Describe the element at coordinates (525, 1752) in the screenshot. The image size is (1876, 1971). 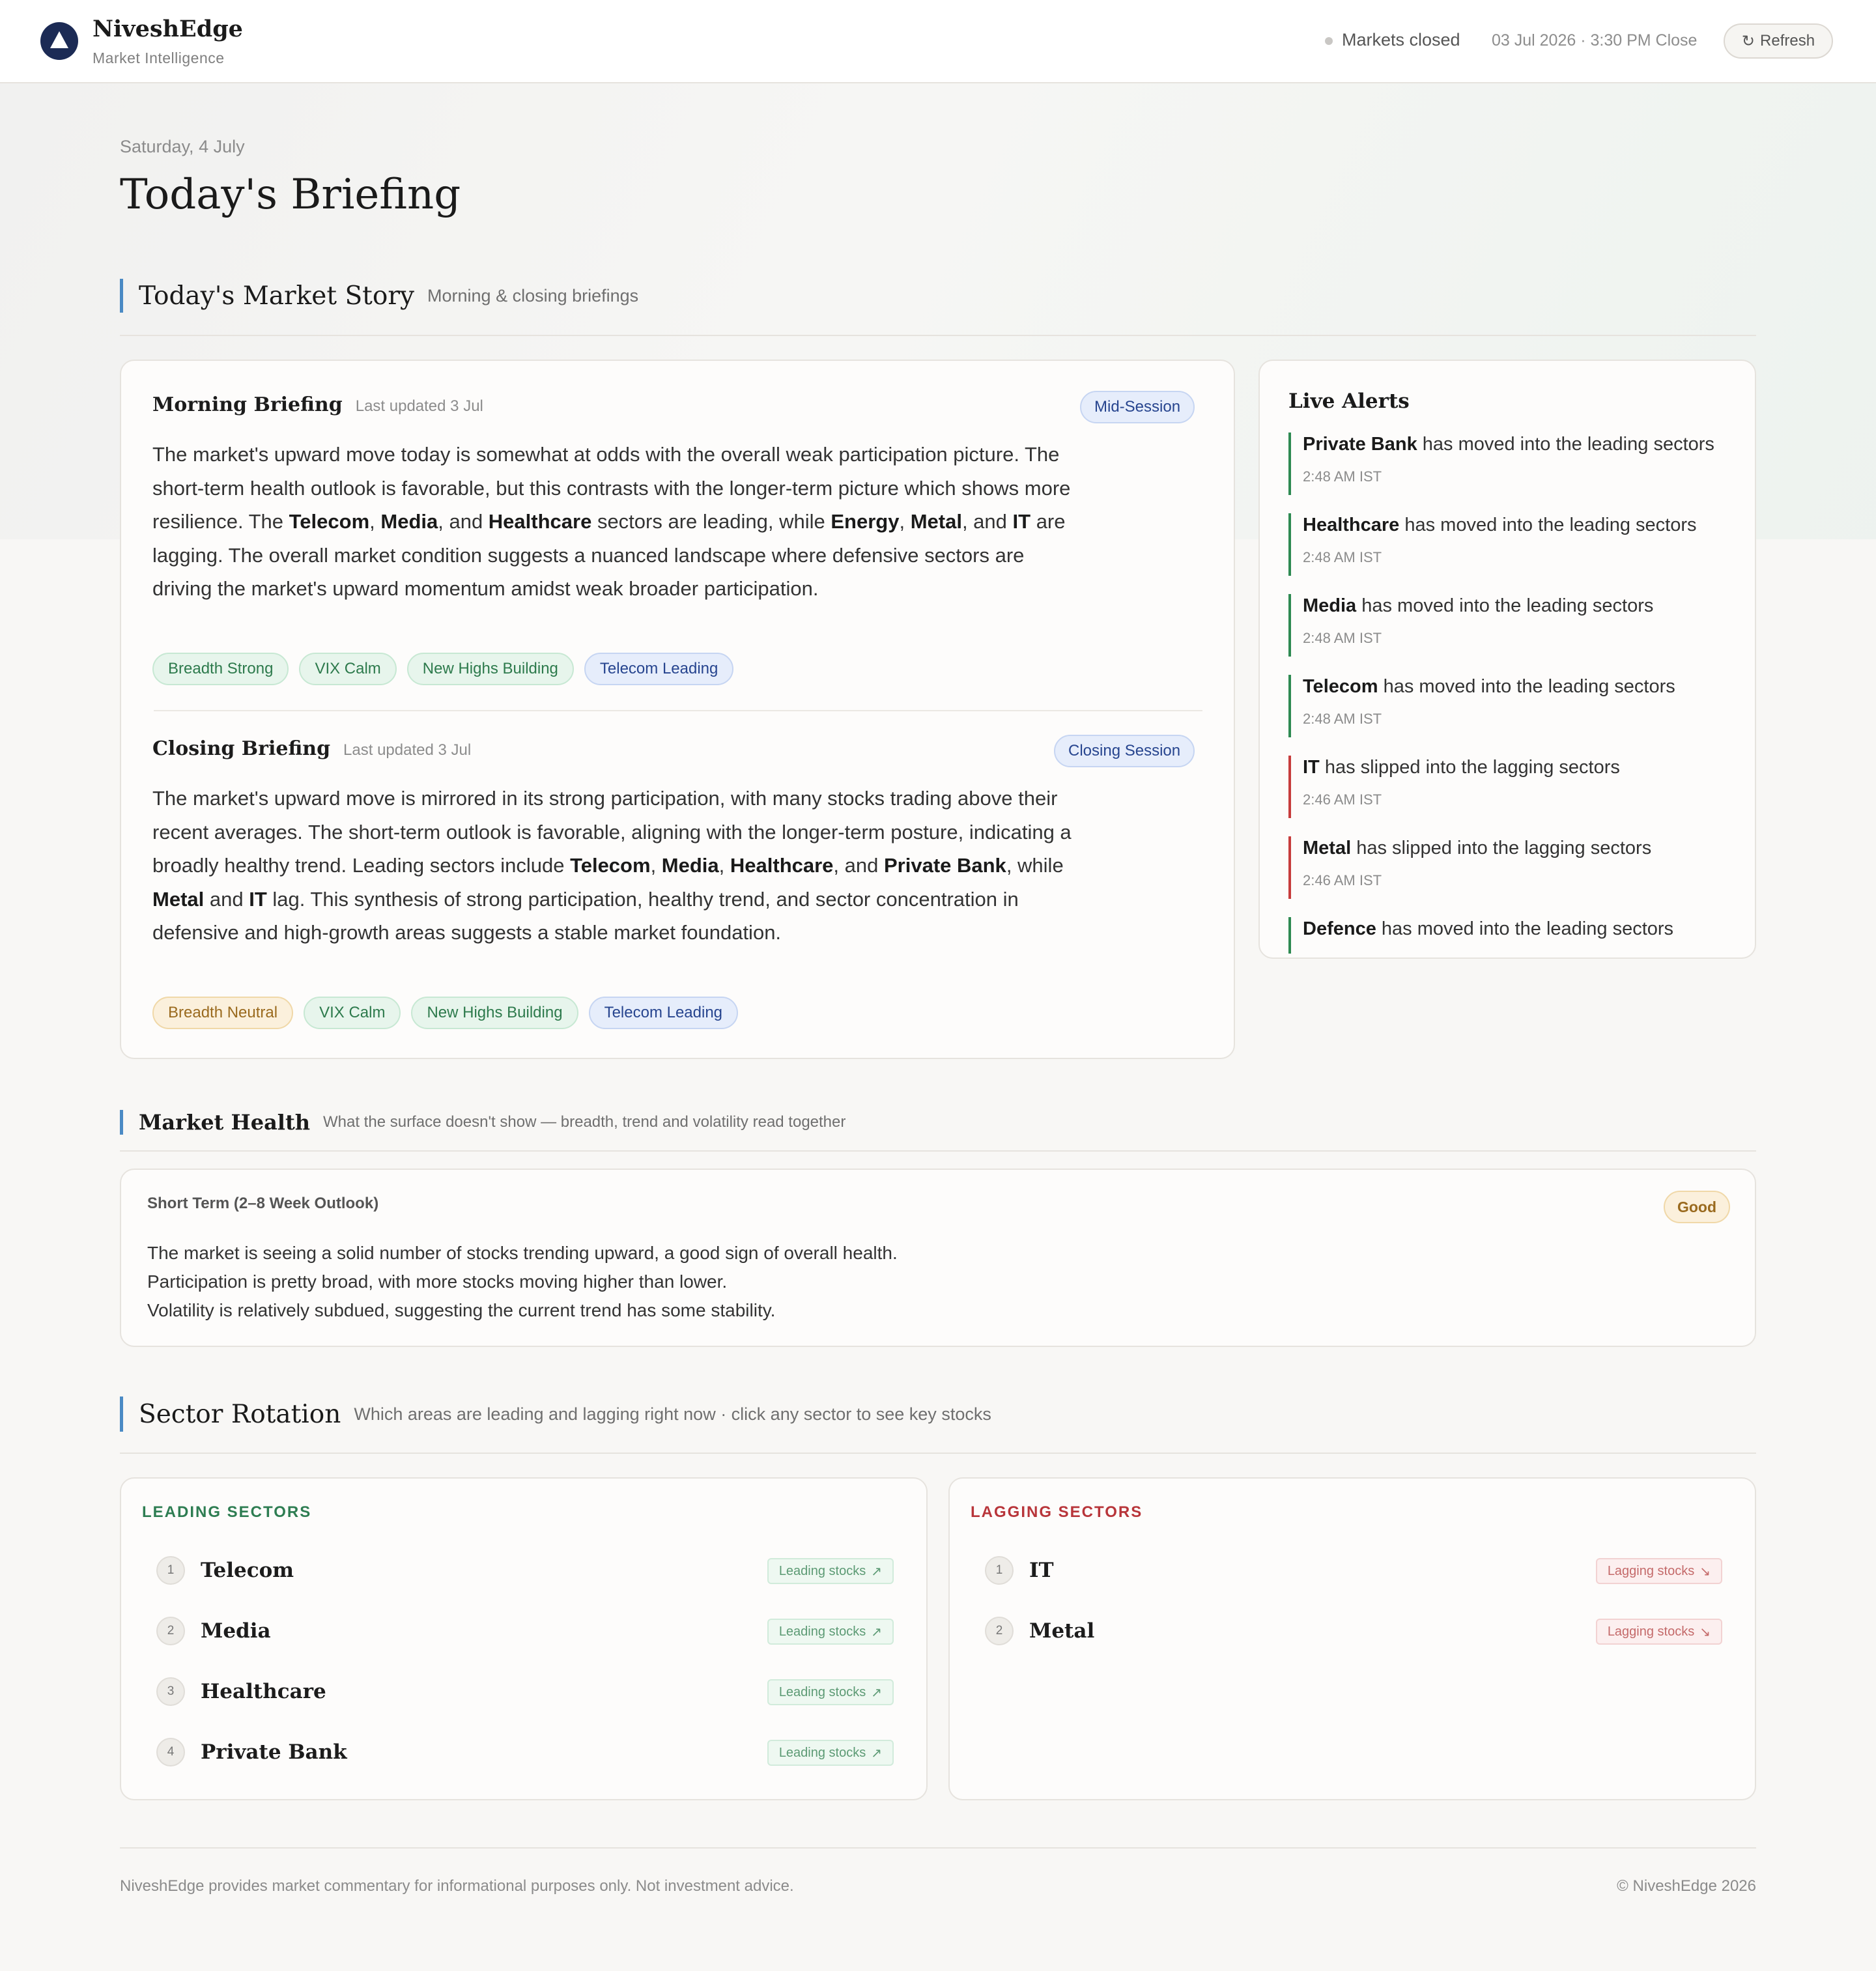
I see `sector-row: 4 Private Bank Leading stocks ↗` at that location.